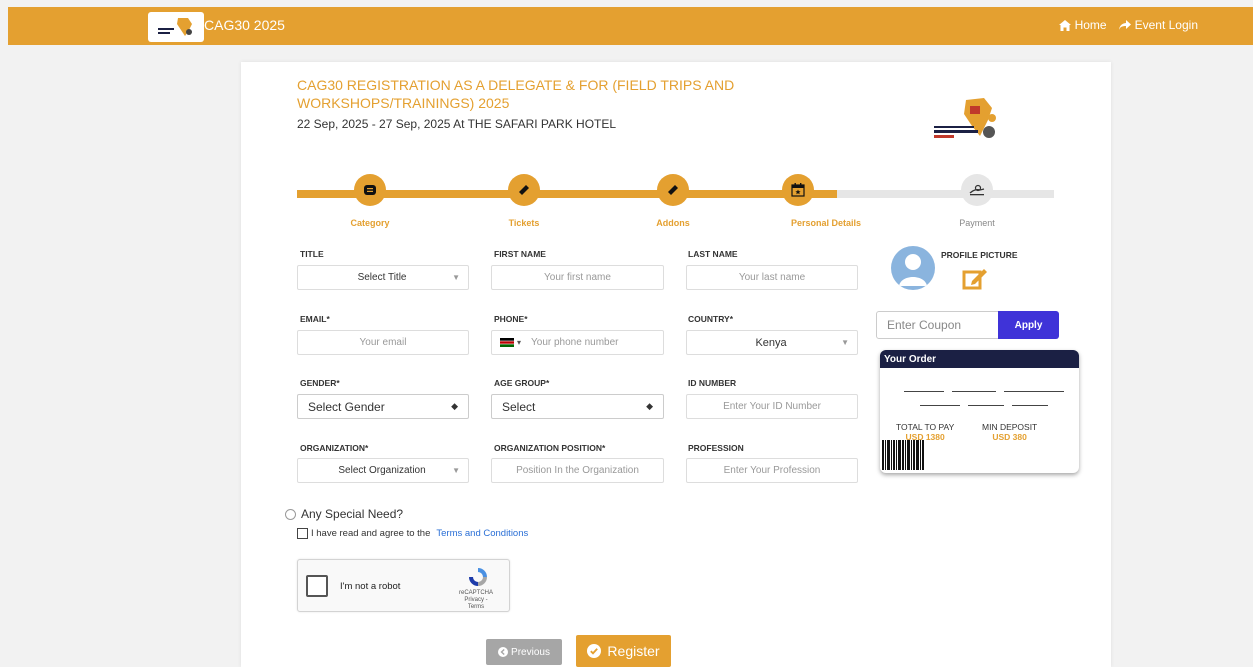 This screenshot has height=667, width=1253. Describe the element at coordinates (577, 342) in the screenshot. I see `phone-input: ▾ Your phone number` at that location.